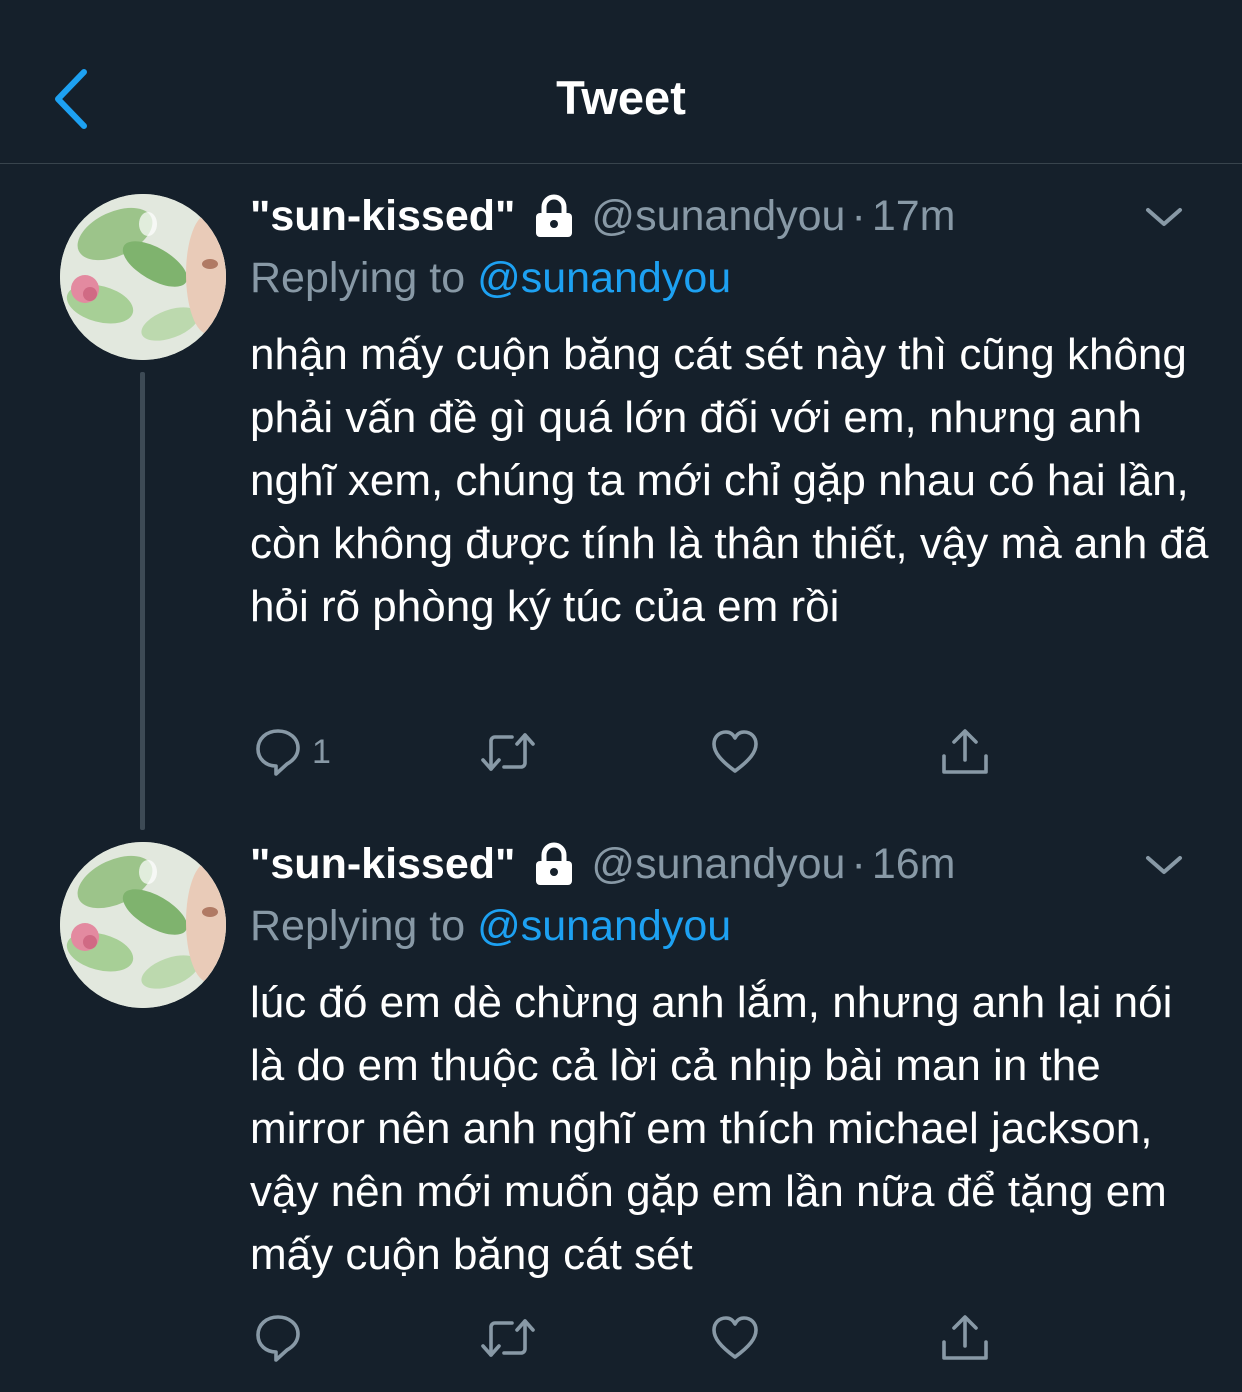  I want to click on reply-button, so click(283, 1338).